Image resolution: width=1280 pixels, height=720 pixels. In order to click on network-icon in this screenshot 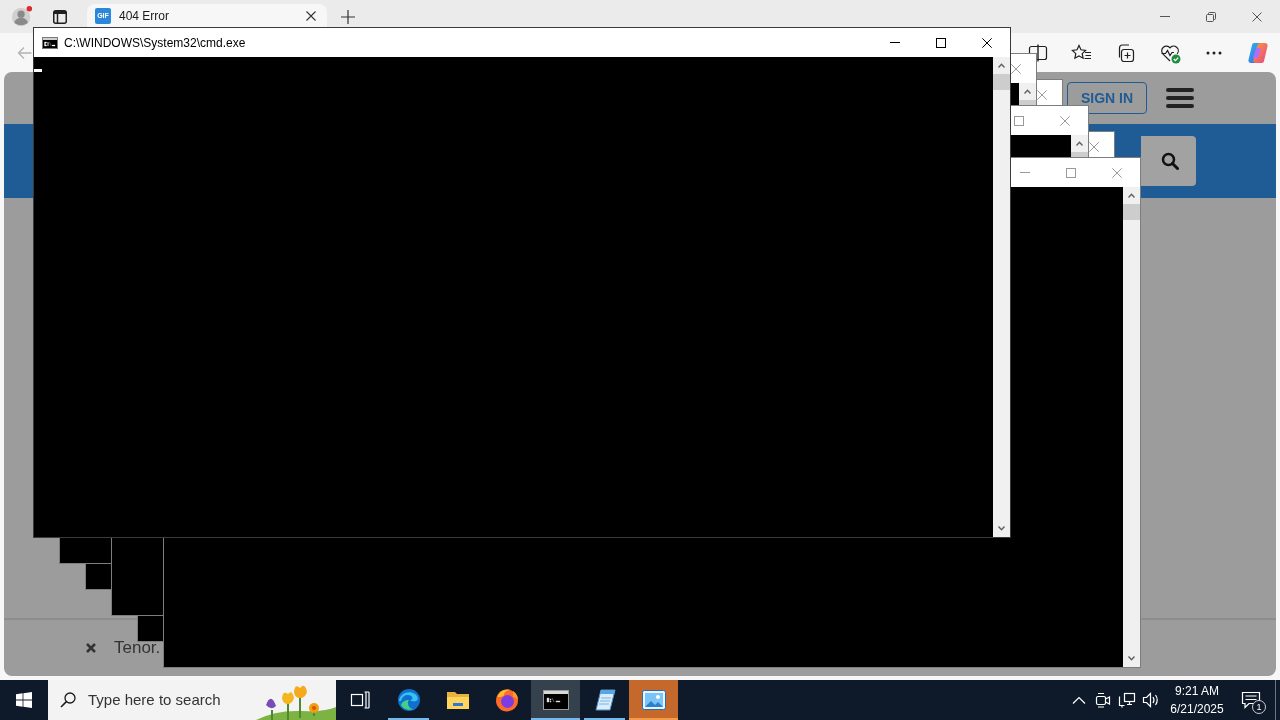, I will do `click(1127, 700)`.